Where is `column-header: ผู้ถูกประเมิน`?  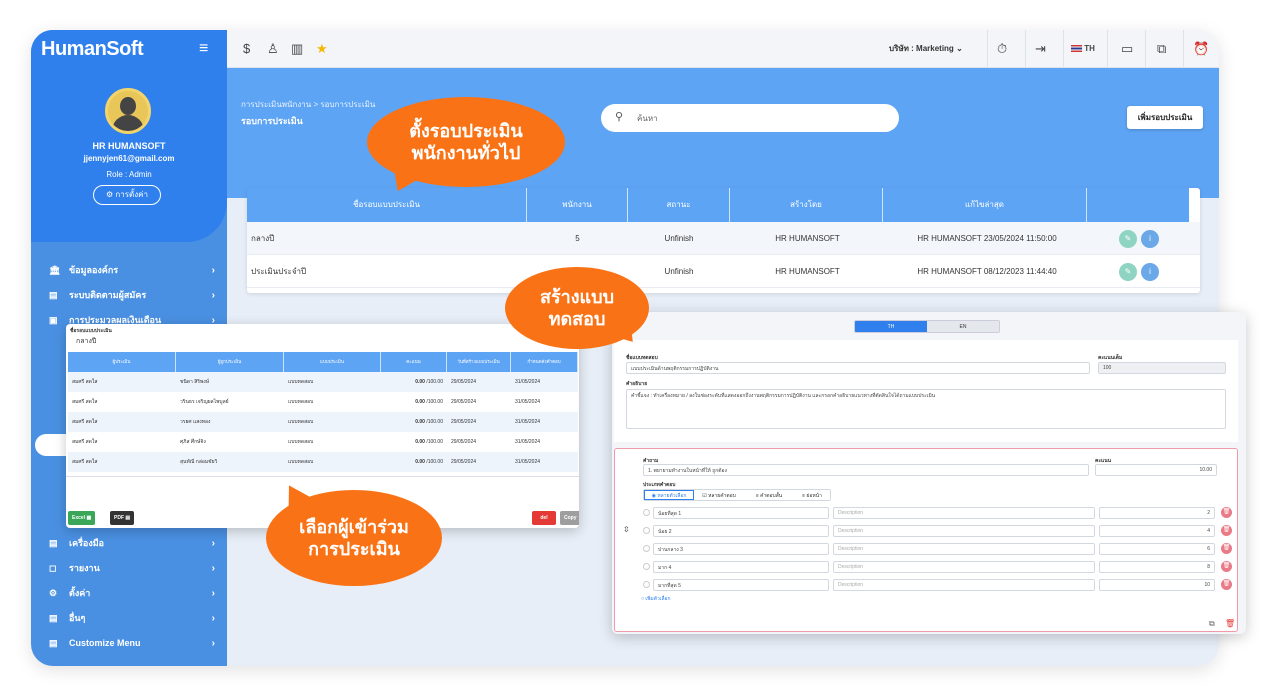 column-header: ผู้ถูกประเมิน is located at coordinates (230, 362).